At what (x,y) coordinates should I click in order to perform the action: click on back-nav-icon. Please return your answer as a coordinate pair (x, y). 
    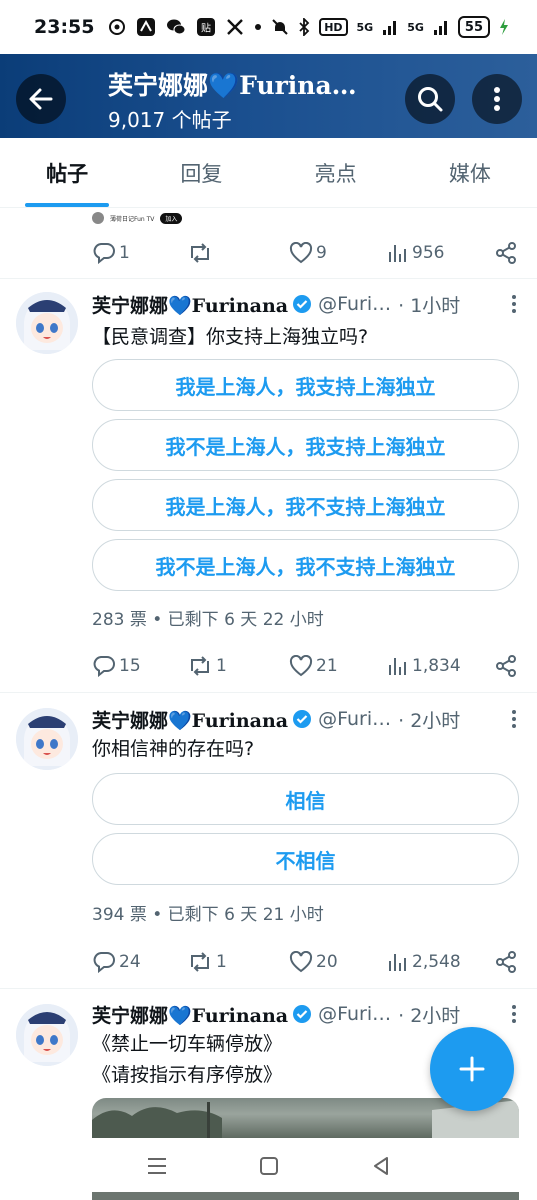
    Looking at the image, I should click on (381, 1166).